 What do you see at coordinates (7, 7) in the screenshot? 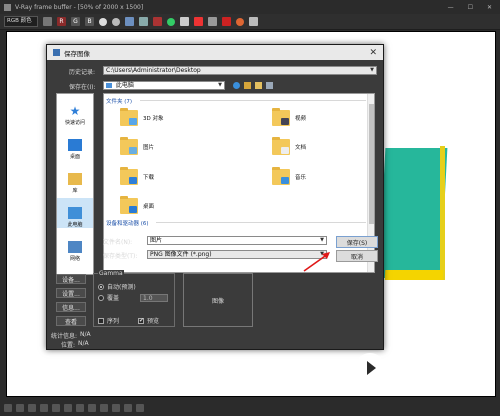
I see `vfb-app-icon` at bounding box center [7, 7].